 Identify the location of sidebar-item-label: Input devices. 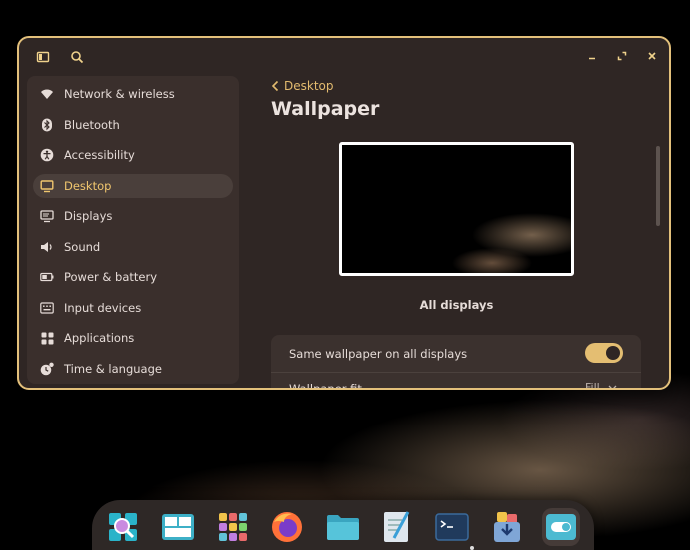
(103, 307).